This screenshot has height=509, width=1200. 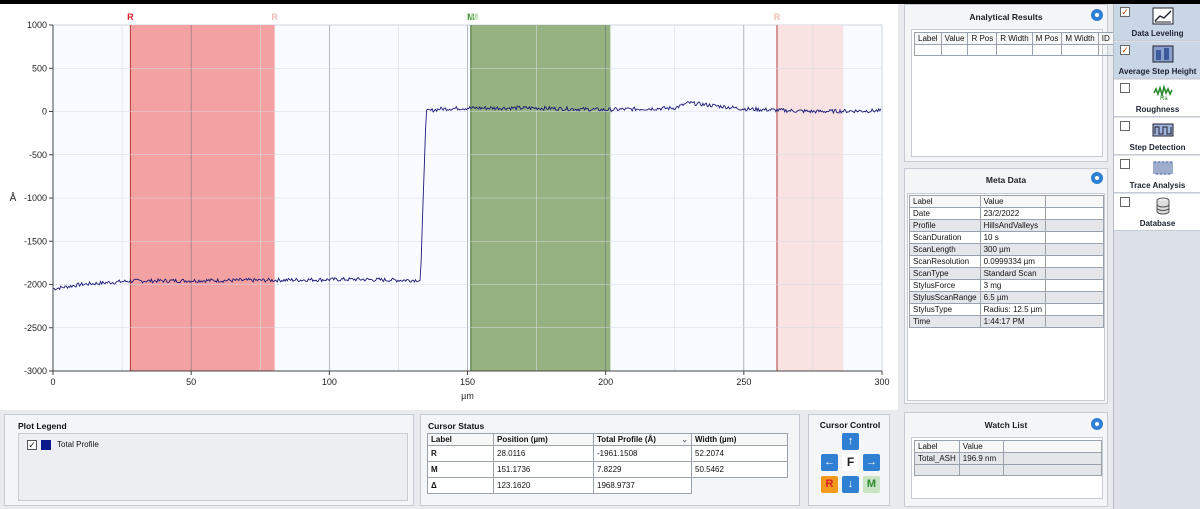 I want to click on tool-average-step-height: ✓ Average Step Height, so click(x=1157, y=60).